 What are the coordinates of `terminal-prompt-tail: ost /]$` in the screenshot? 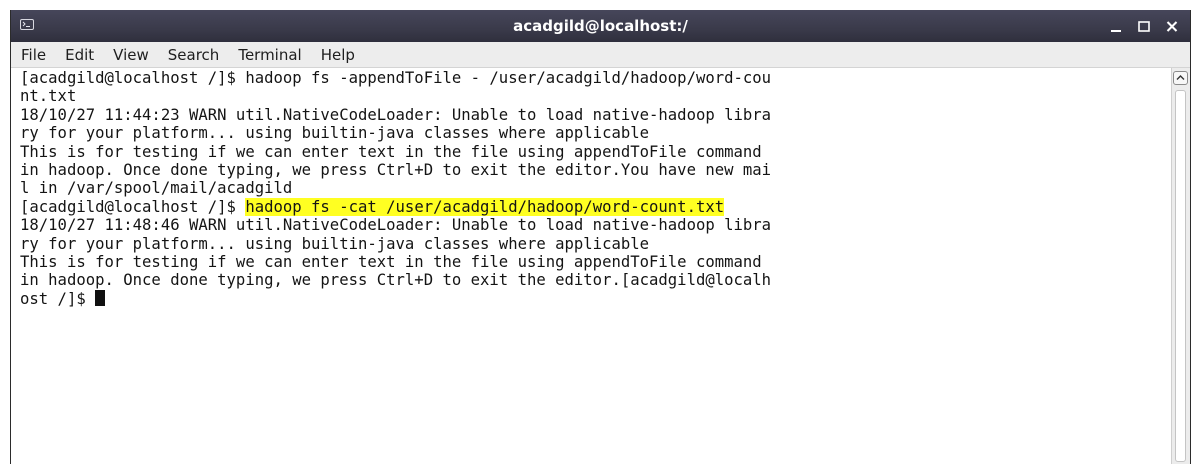 It's located at (58, 298).